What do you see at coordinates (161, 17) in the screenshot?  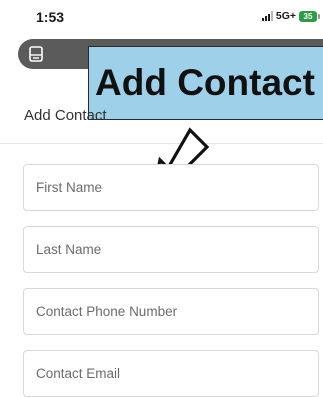 I see `status-bar: 1:53 5G+ 35` at bounding box center [161, 17].